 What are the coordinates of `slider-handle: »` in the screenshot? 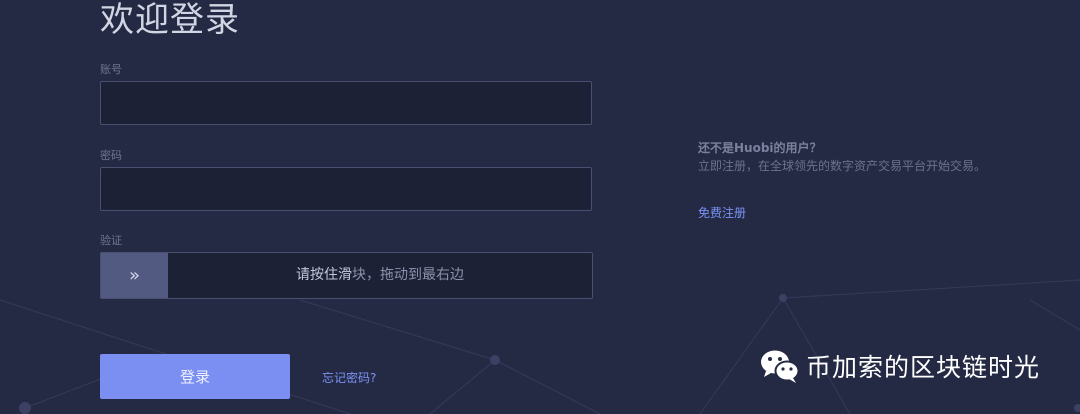 It's located at (134, 275).